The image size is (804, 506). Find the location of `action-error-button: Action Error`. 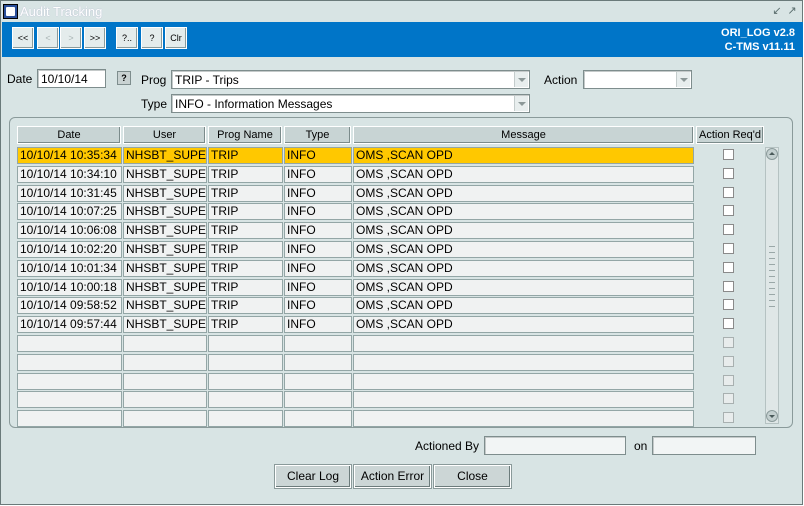

action-error-button: Action Error is located at coordinates (392, 476).